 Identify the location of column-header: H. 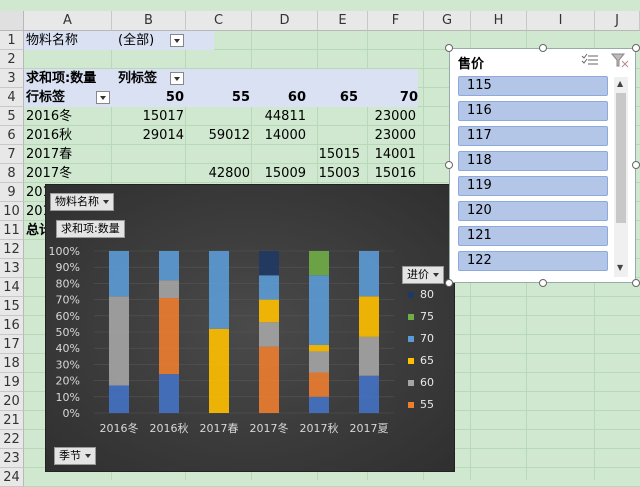
(499, 21).